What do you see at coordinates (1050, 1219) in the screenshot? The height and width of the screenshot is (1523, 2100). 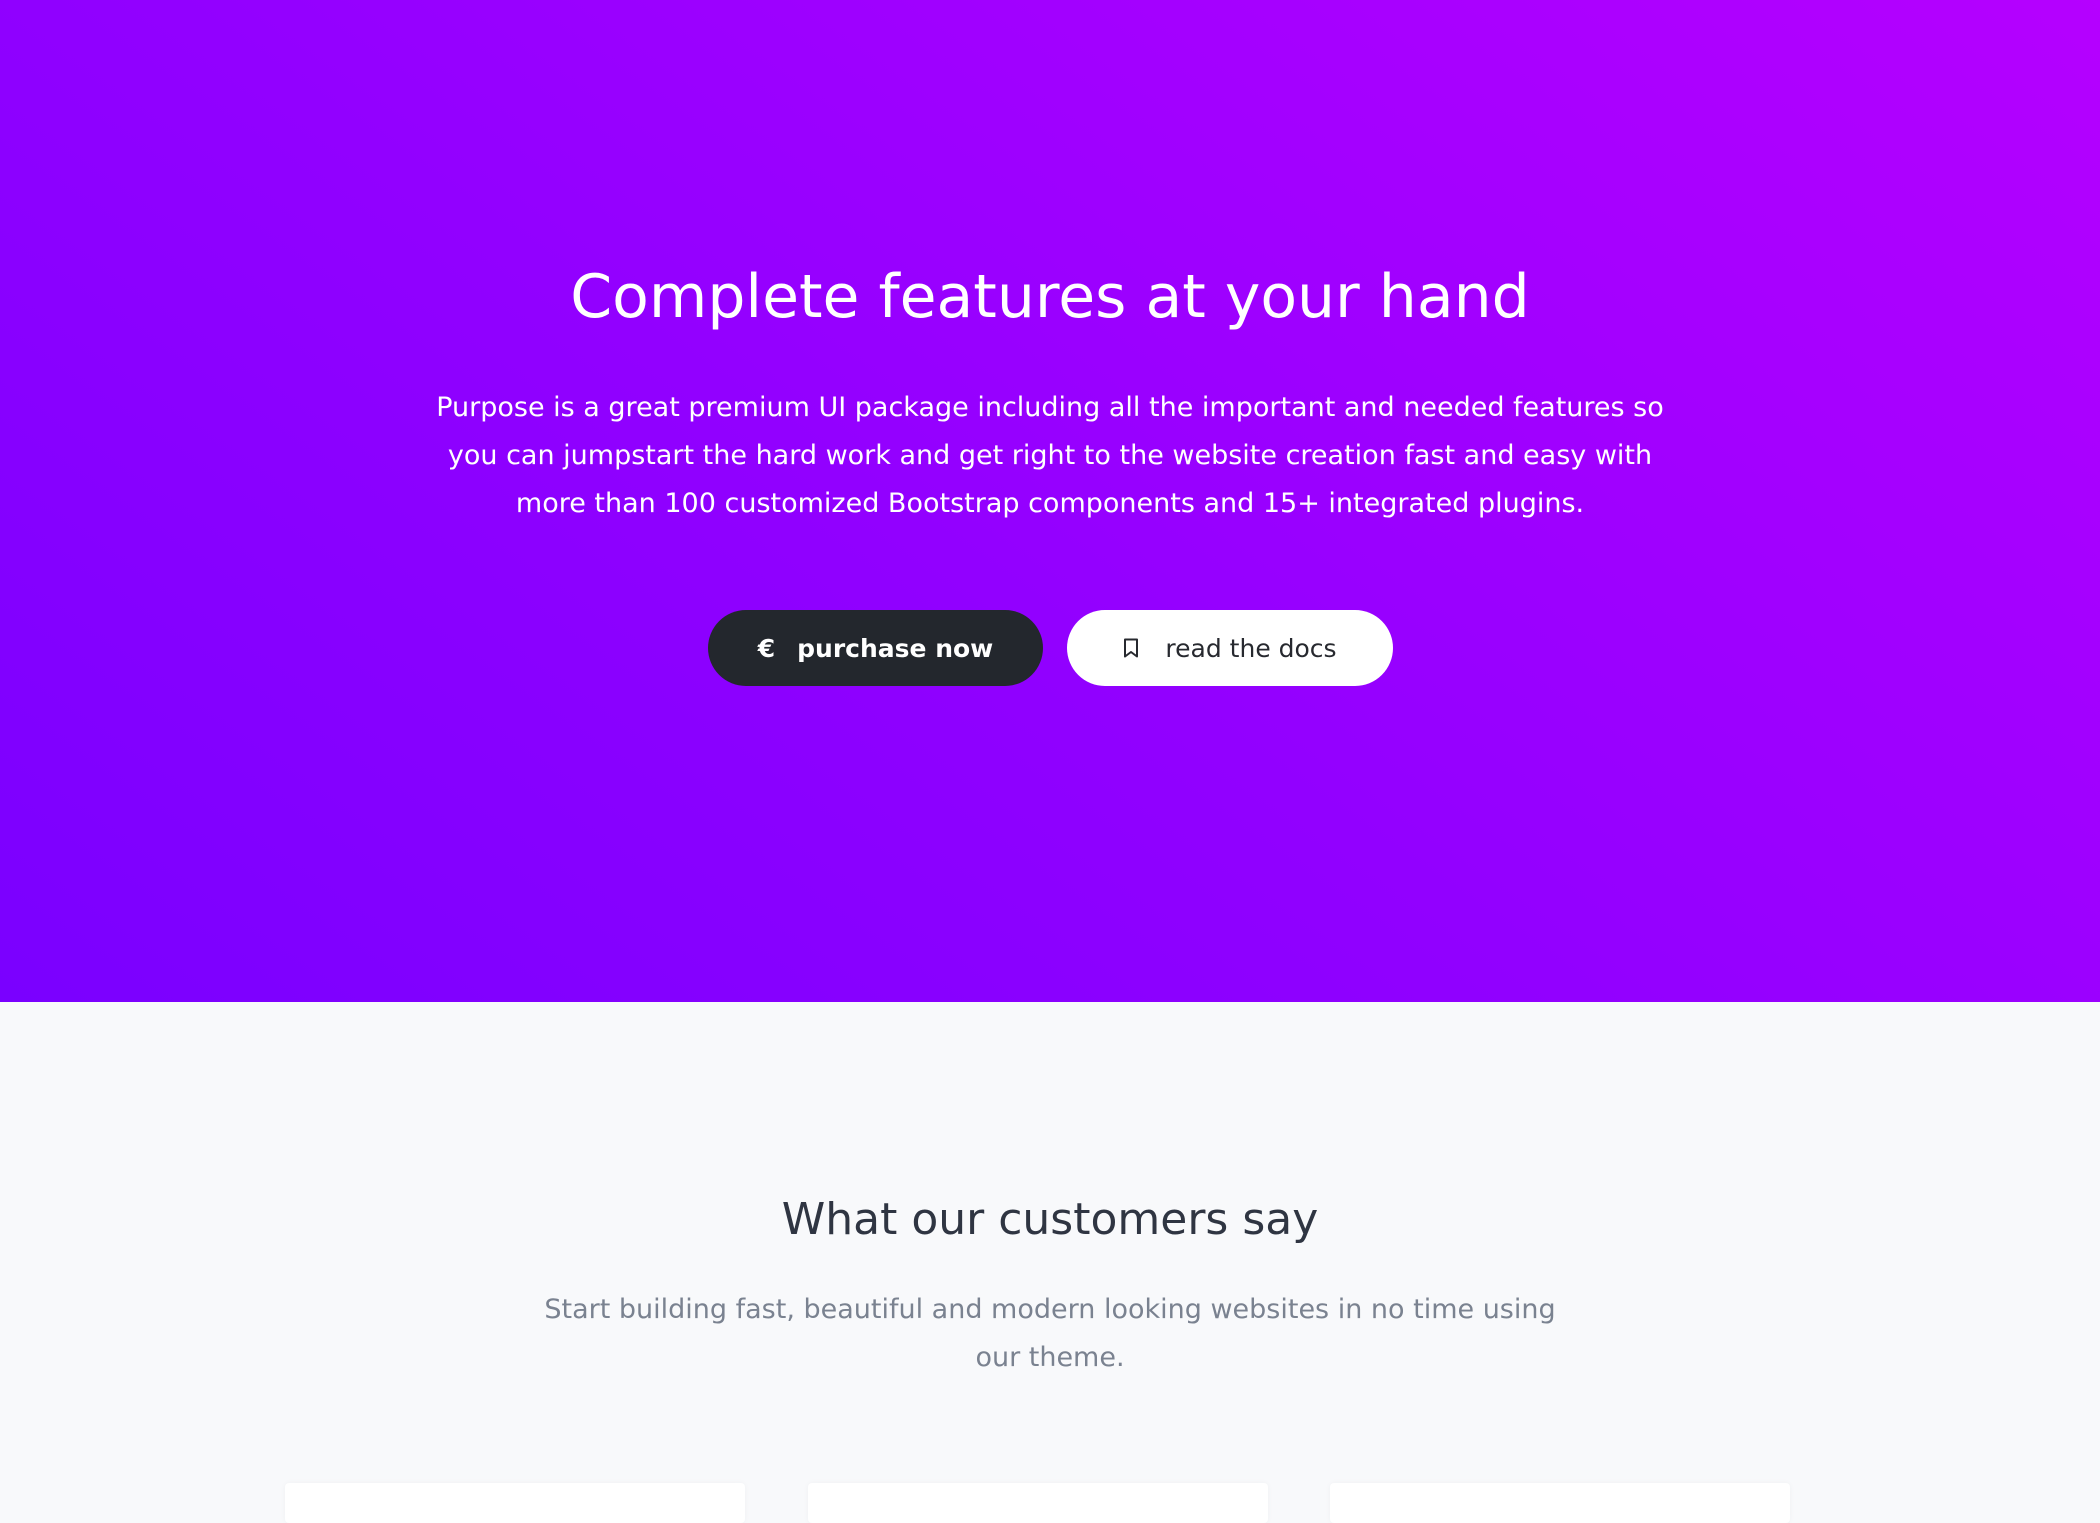 I see `section-title: What our customers say` at bounding box center [1050, 1219].